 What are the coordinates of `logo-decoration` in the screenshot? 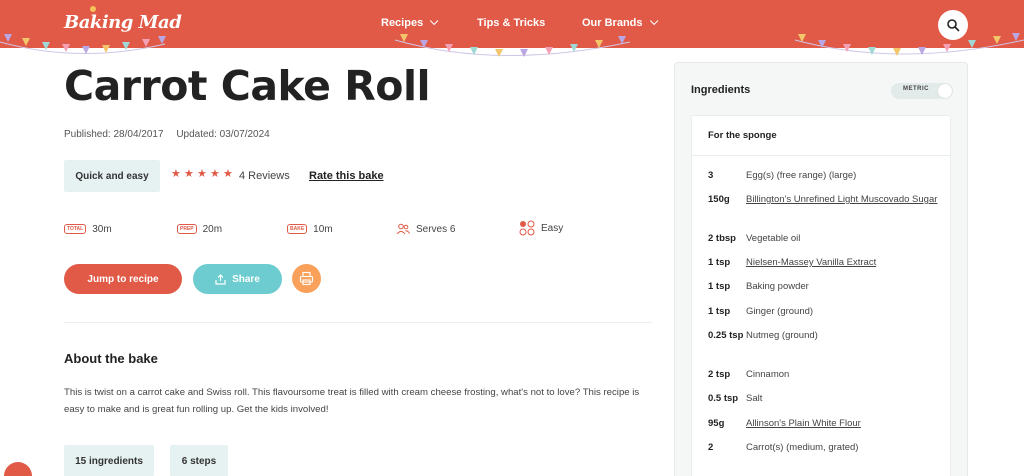 It's located at (93, 9).